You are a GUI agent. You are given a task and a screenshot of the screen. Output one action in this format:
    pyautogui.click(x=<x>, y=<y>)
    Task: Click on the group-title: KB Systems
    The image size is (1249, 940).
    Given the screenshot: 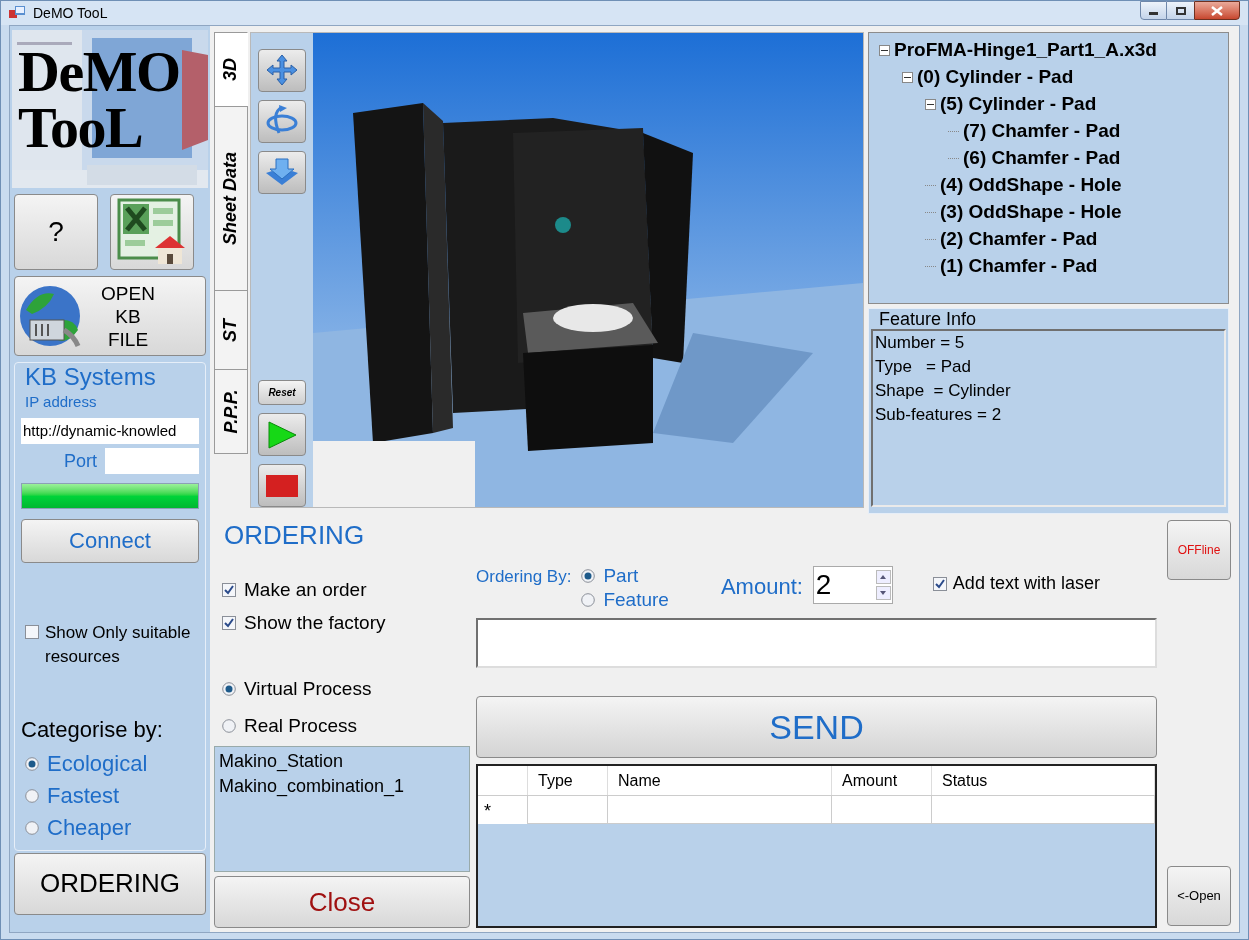 What is the action you would take?
    pyautogui.click(x=90, y=377)
    